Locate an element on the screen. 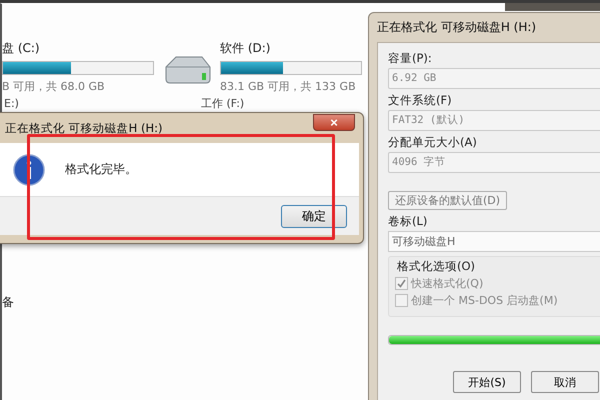  ok-button: 确定 is located at coordinates (314, 216).